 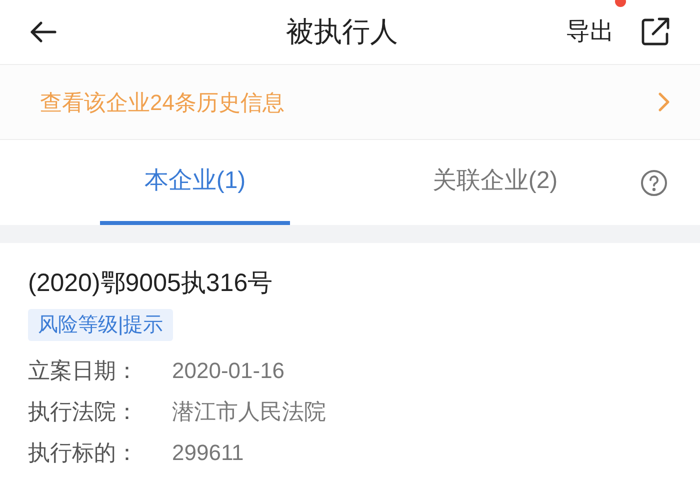 I want to click on export-button: 导出, so click(x=590, y=32).